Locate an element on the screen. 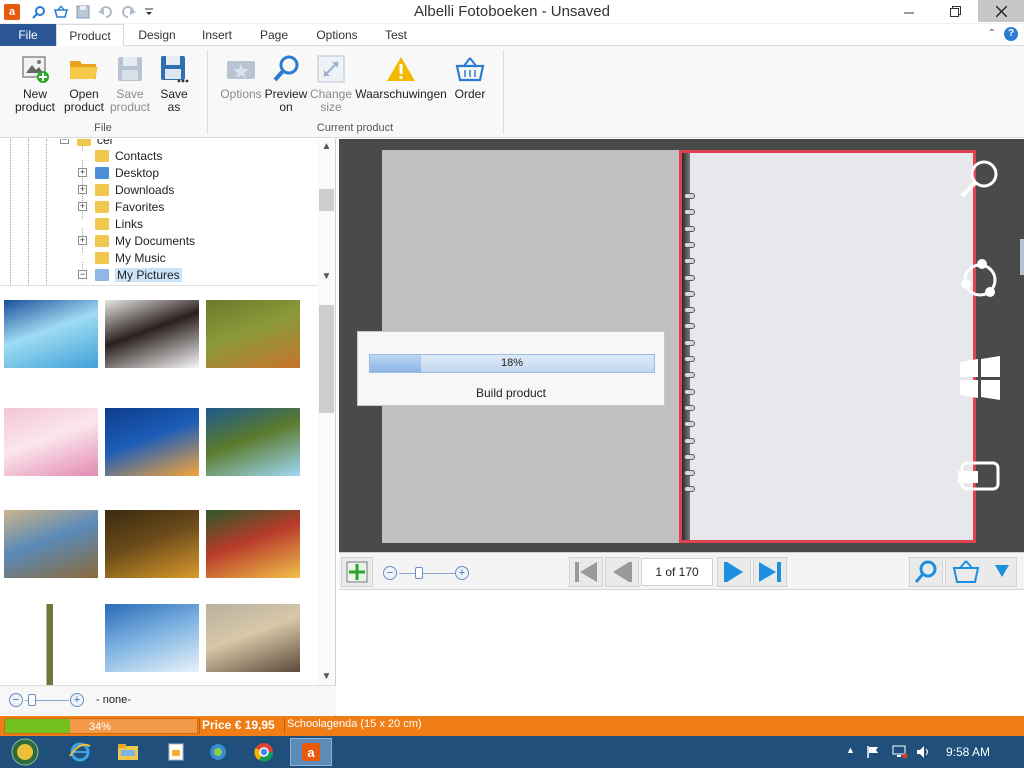 This screenshot has width=1024, height=768. start-button is located at coordinates (25, 752).